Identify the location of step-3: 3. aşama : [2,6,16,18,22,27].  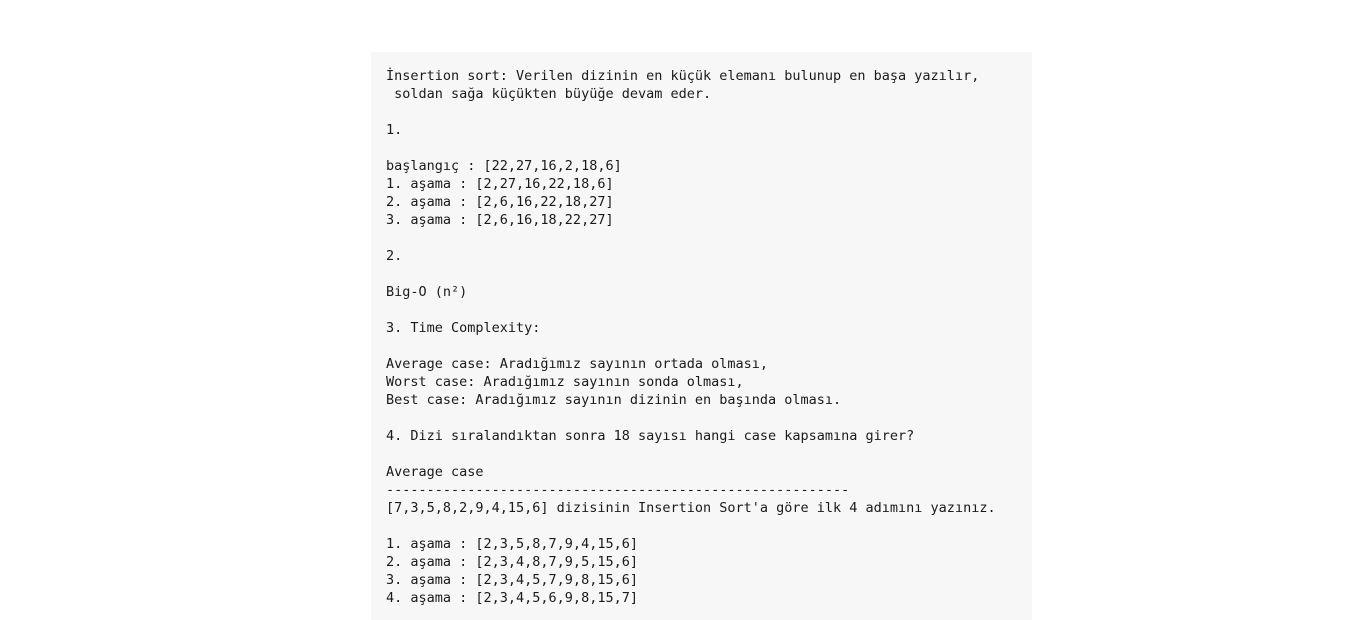
(500, 220).